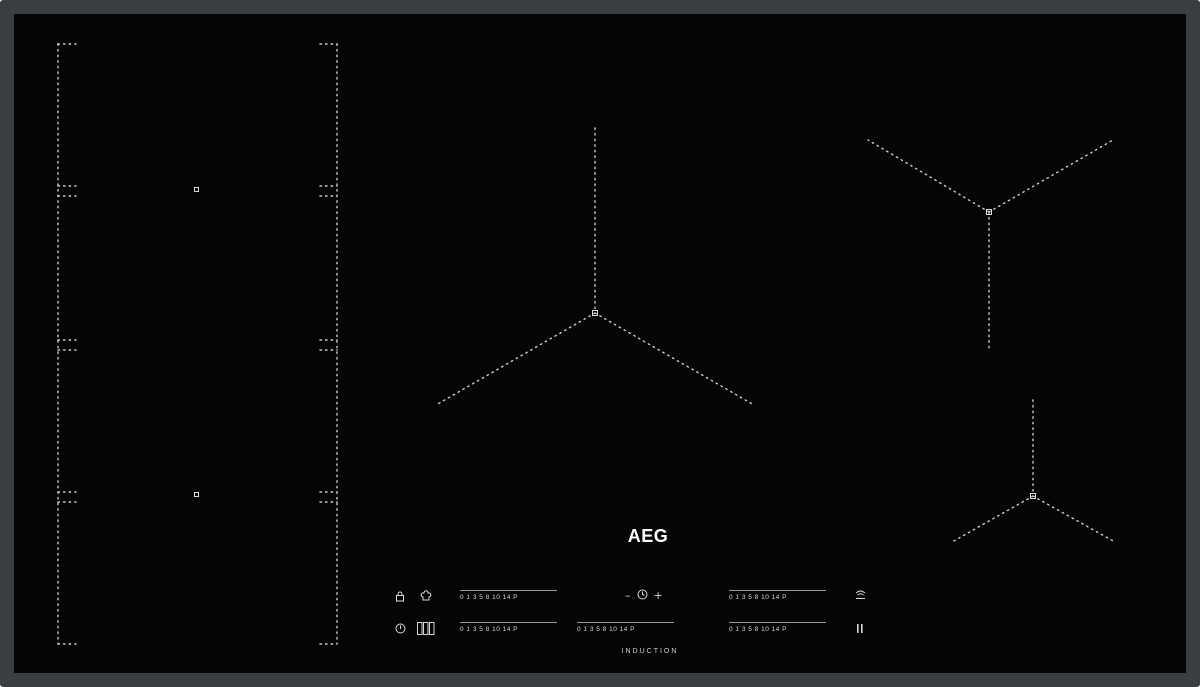 The width and height of the screenshot is (1200, 687). Describe the element at coordinates (400, 598) in the screenshot. I see `lock-icon` at that location.